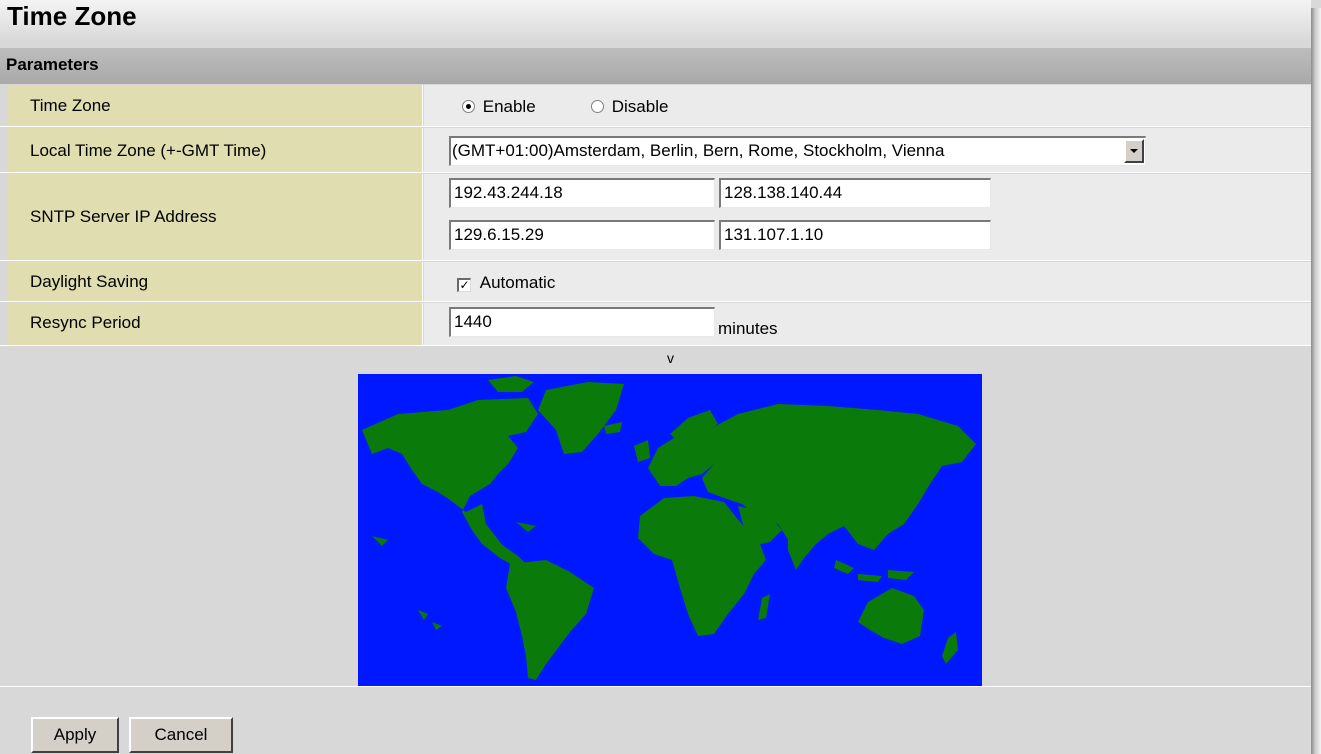 This screenshot has height=754, width=1321. I want to click on chevron-down-icon, so click(1134, 151).